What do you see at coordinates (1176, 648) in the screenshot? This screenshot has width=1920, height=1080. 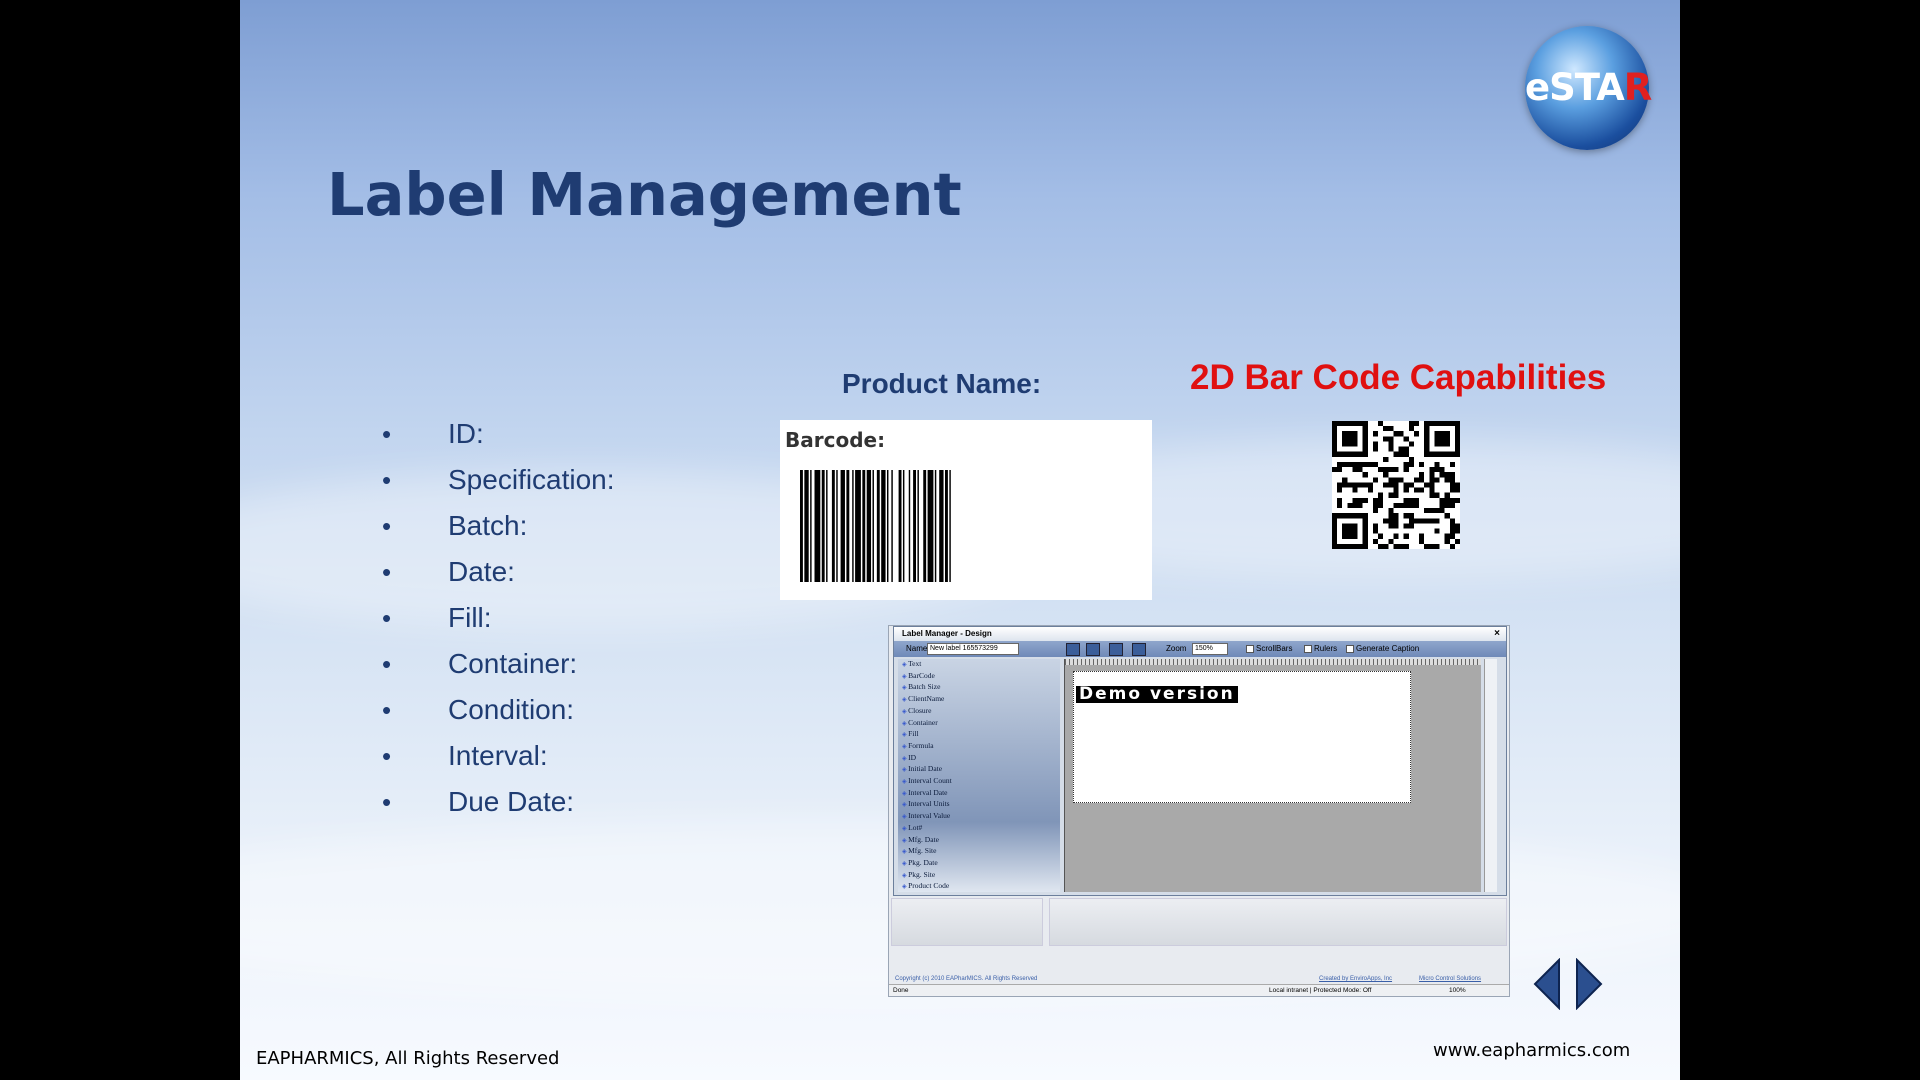 I see `zoom-label: Zoom` at bounding box center [1176, 648].